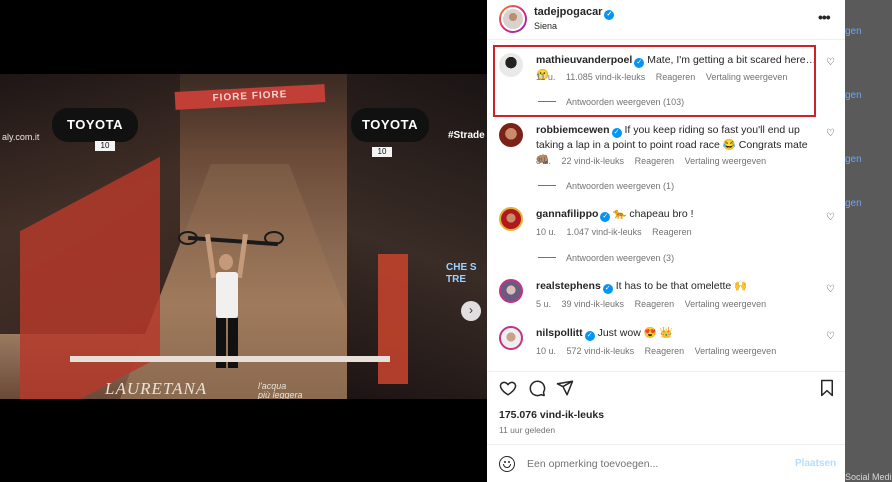 This screenshot has width=892, height=482. Describe the element at coordinates (250, 97) in the screenshot. I see `arch-banner: FIORE FIORE` at that location.